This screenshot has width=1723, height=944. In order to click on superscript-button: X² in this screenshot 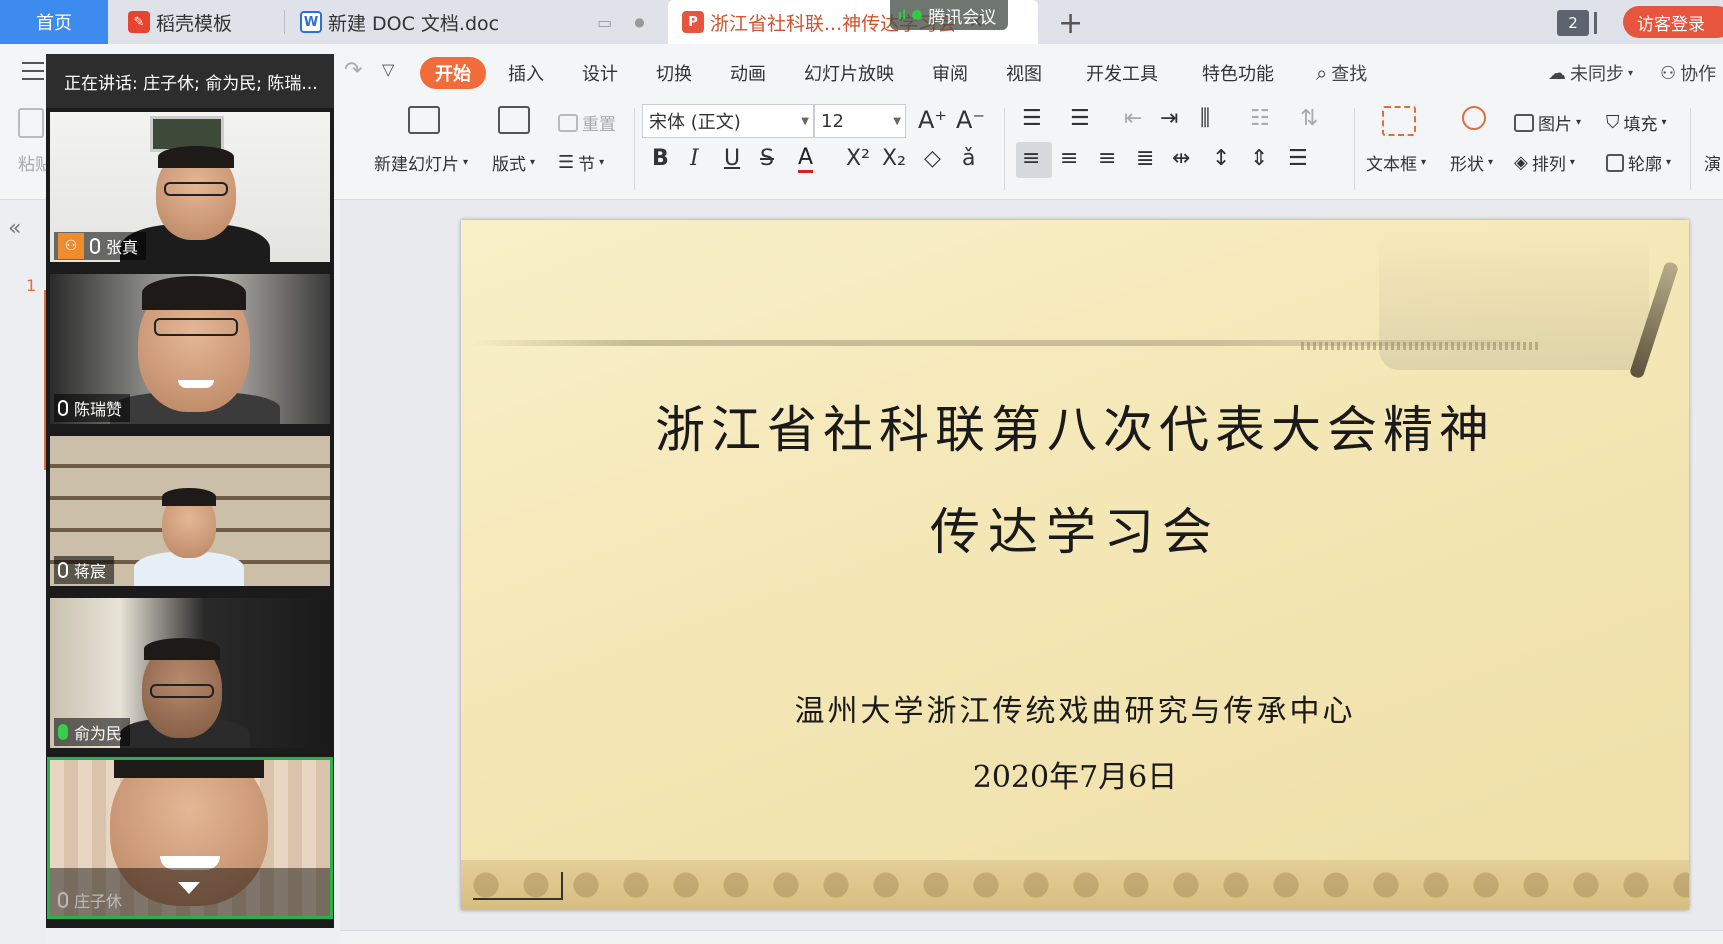, I will do `click(858, 158)`.